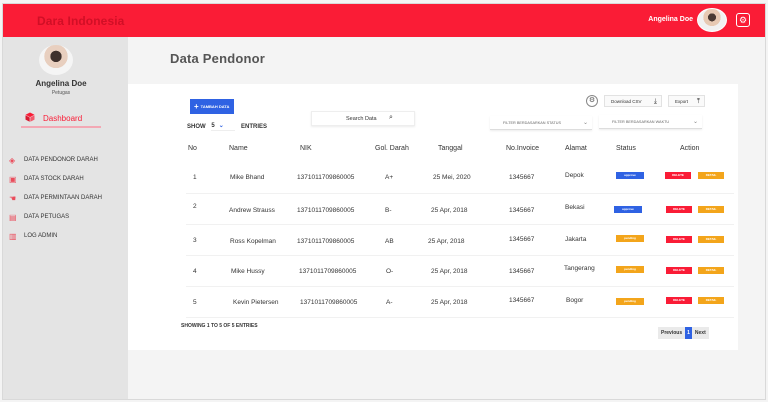 This screenshot has width=768, height=402. I want to click on sidebar-item-data-permintaan: ☚ DATA PERMINTAAN DARAH, so click(67, 202).